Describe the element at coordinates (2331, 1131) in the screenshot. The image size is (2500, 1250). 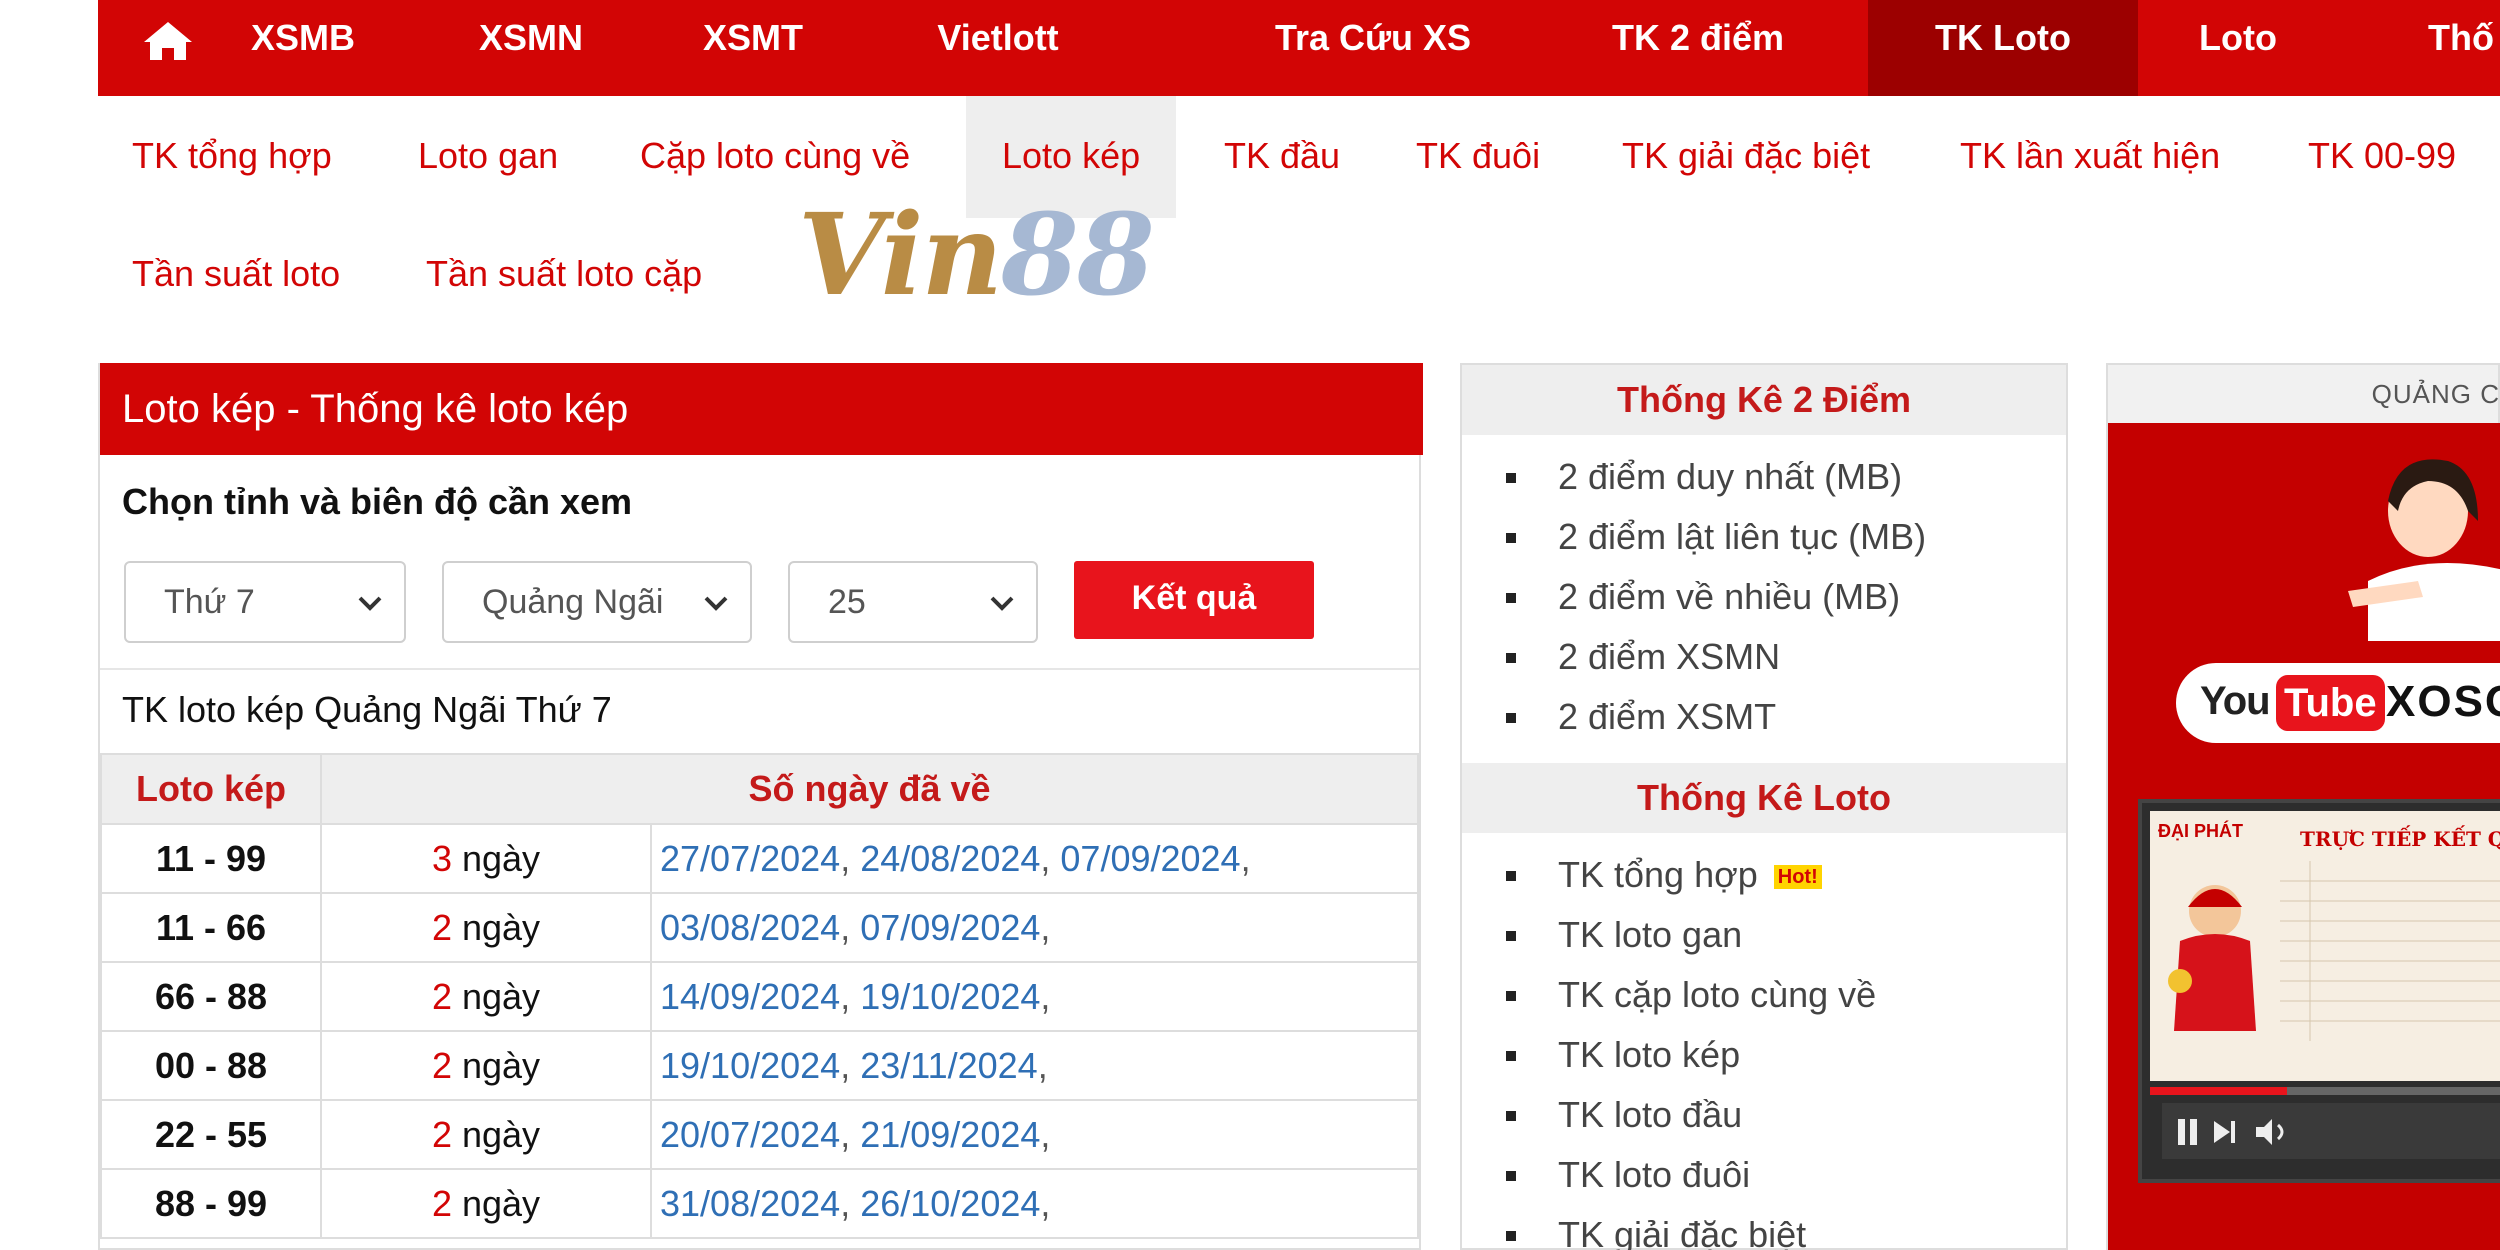
I see `video-controls` at that location.